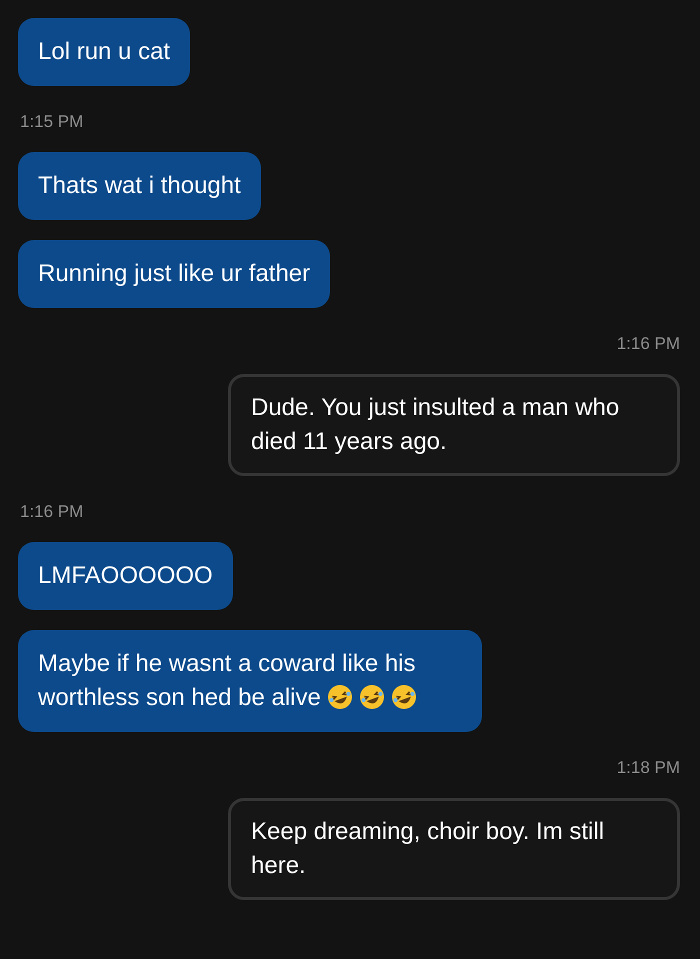 The image size is (700, 959). Describe the element at coordinates (174, 273) in the screenshot. I see `message-text: Running just like ur father` at that location.